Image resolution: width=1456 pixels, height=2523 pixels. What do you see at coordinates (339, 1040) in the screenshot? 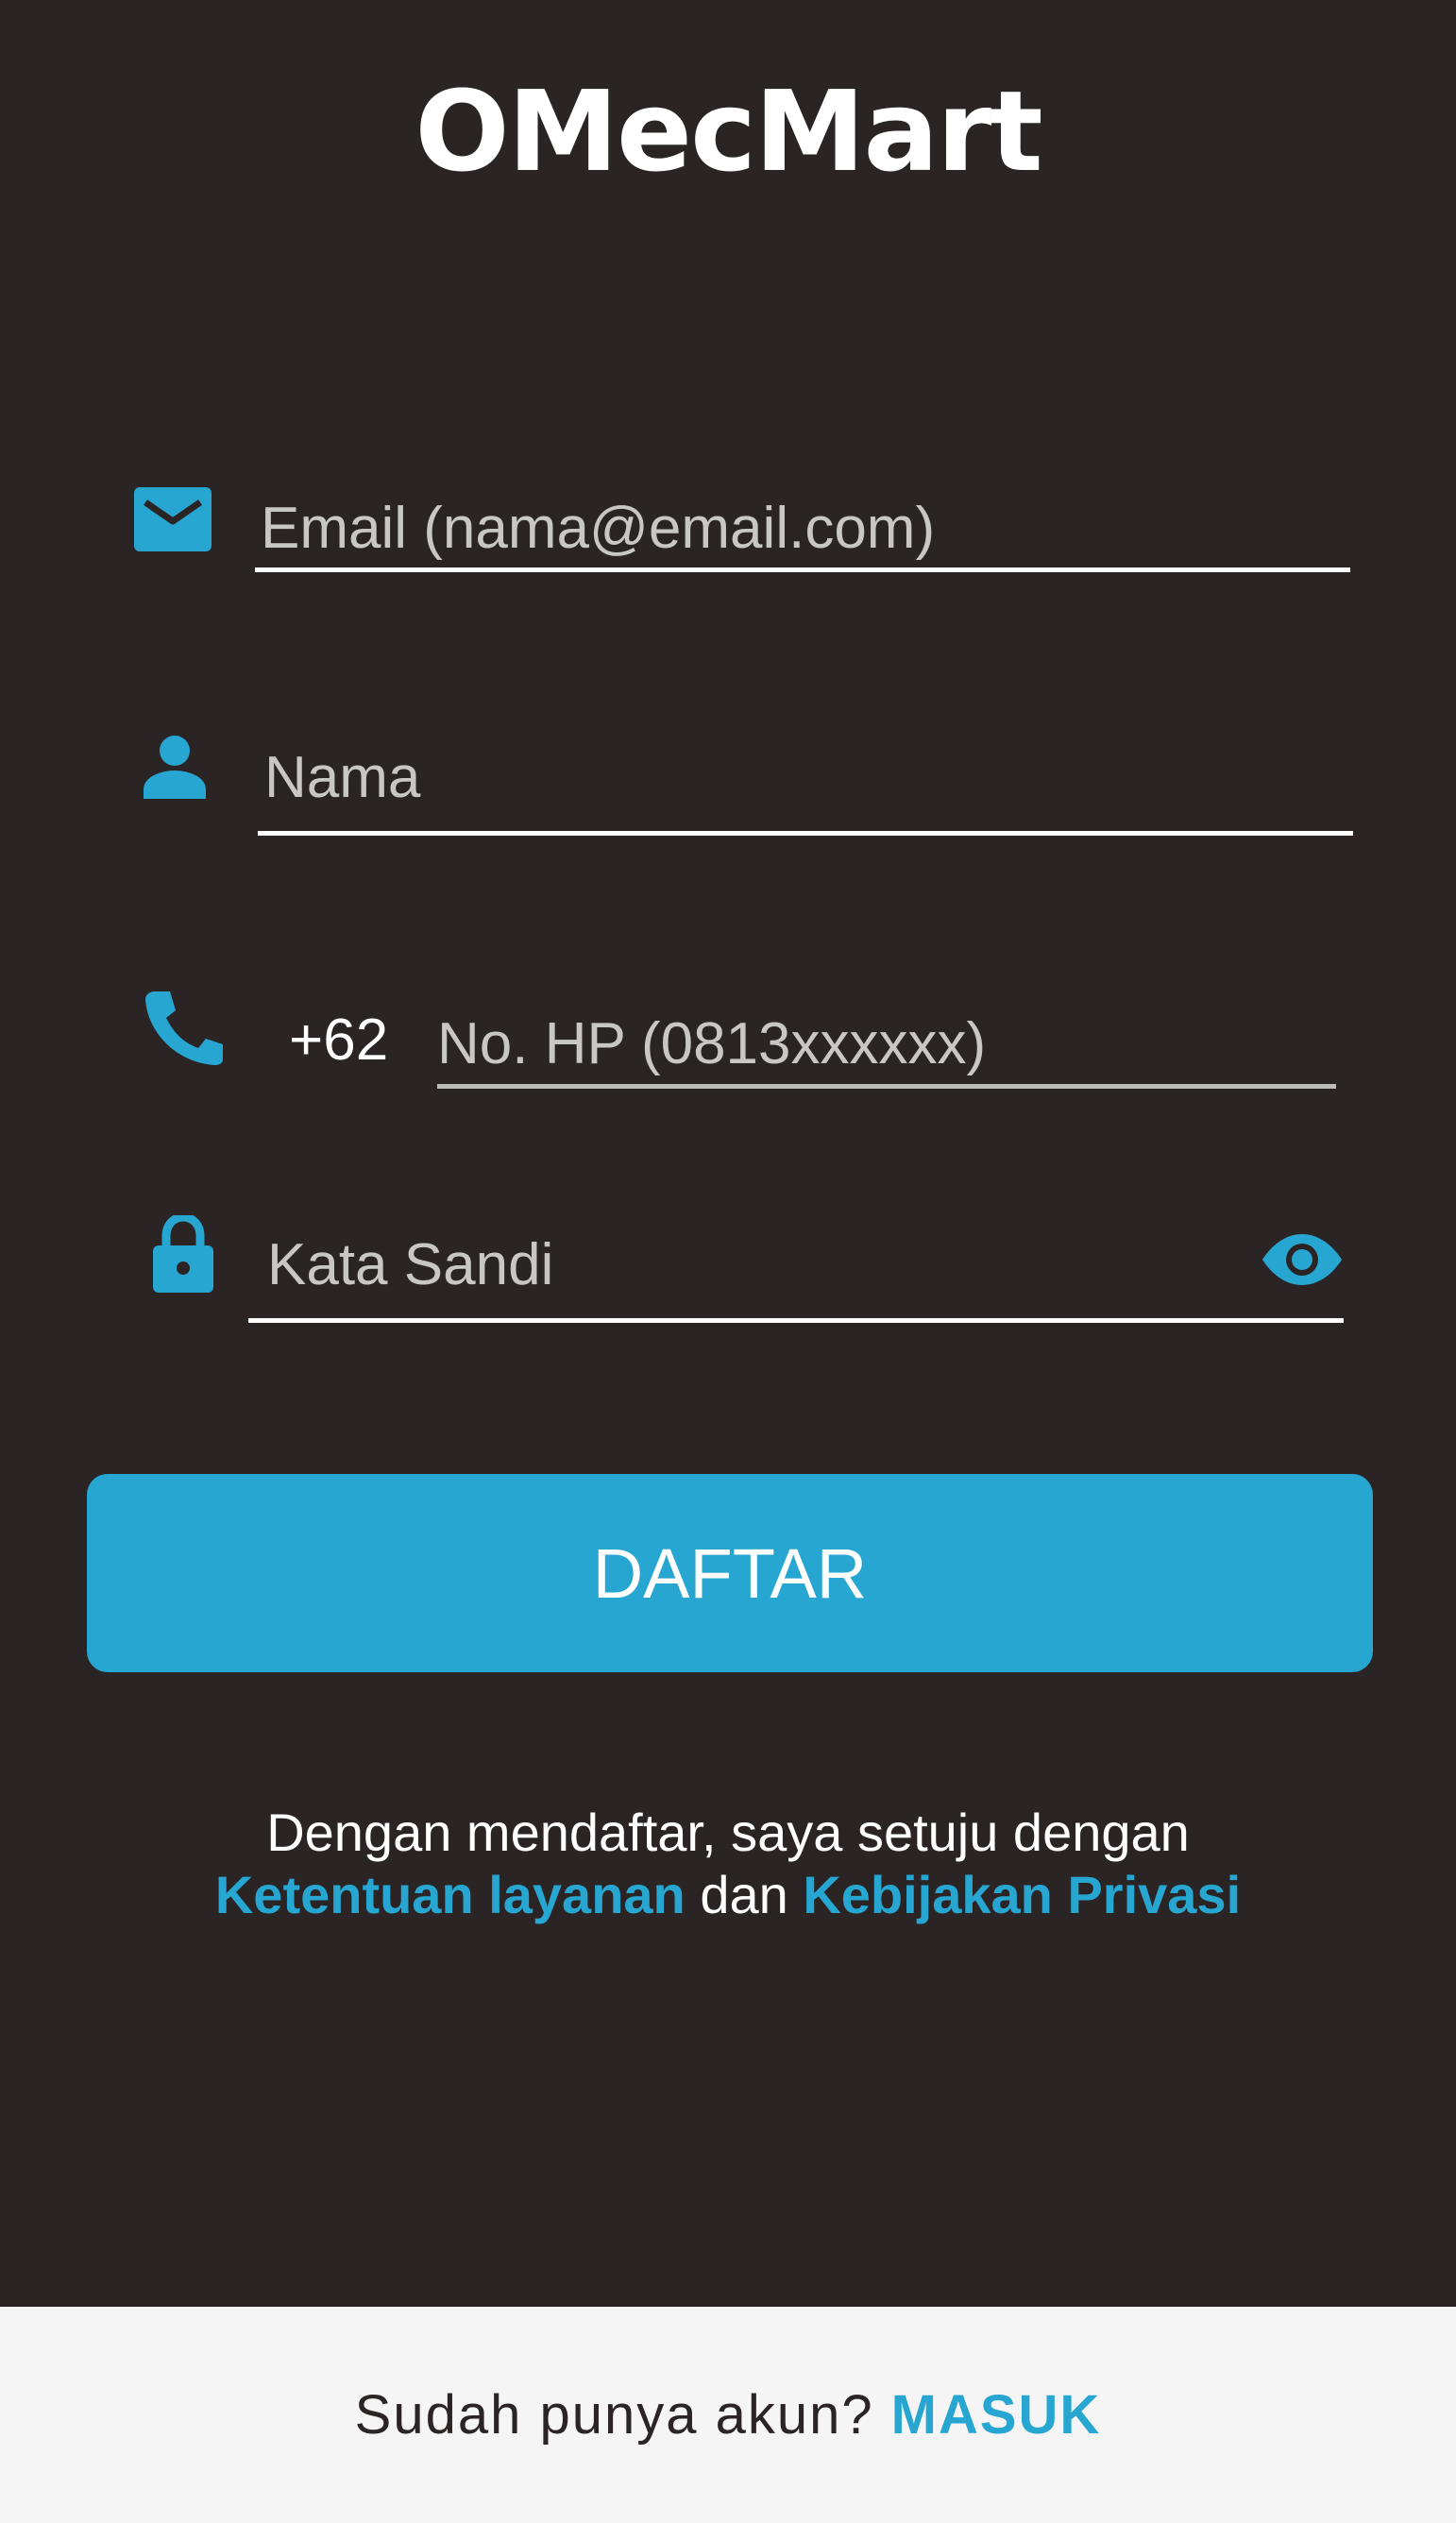
I see `phone-country-code: +62` at bounding box center [339, 1040].